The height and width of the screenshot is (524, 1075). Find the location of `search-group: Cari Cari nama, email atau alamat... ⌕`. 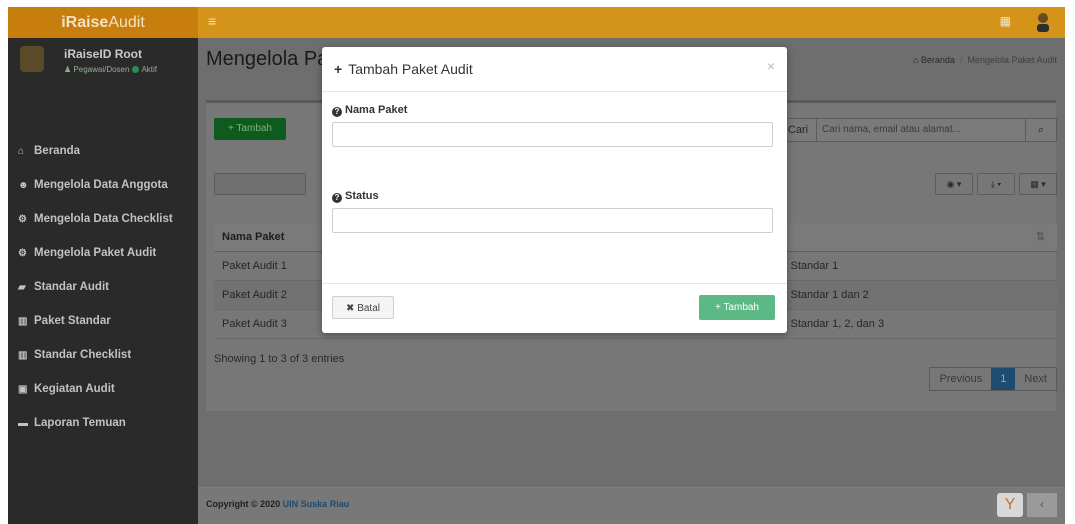

search-group: Cari Cari nama, email atau alamat... ⌕ is located at coordinates (918, 130).